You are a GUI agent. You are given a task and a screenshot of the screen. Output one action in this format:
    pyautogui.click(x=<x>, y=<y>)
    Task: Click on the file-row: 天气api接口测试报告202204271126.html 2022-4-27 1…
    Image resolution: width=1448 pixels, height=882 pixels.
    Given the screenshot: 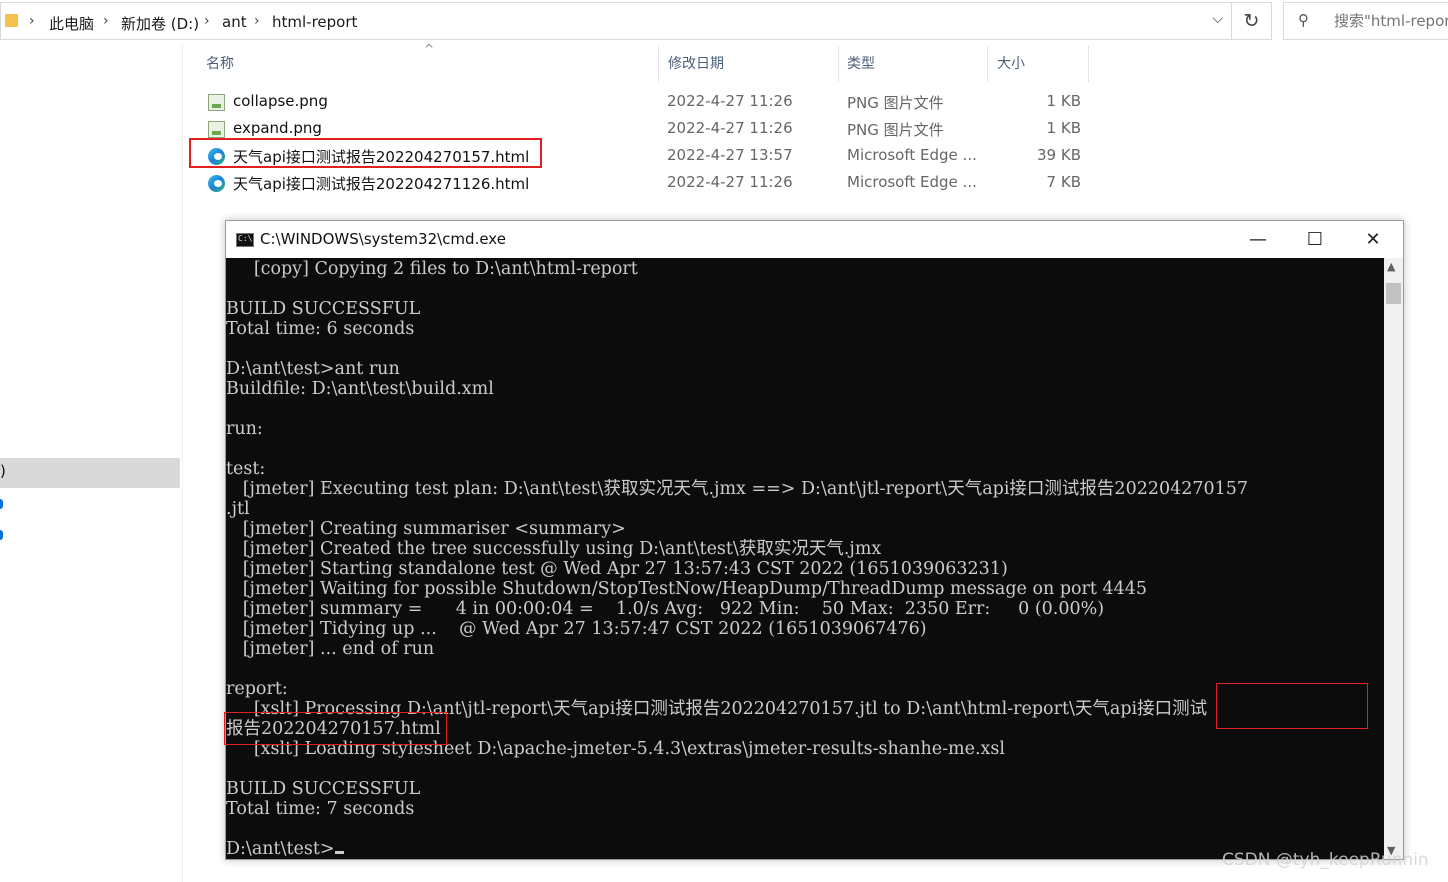 What is the action you would take?
    pyautogui.click(x=646, y=183)
    